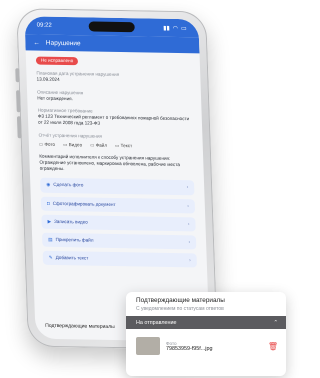 This screenshot has width=320, height=378. What do you see at coordinates (84, 203) in the screenshot?
I see `action-label: Сфотографировать документ` at bounding box center [84, 203].